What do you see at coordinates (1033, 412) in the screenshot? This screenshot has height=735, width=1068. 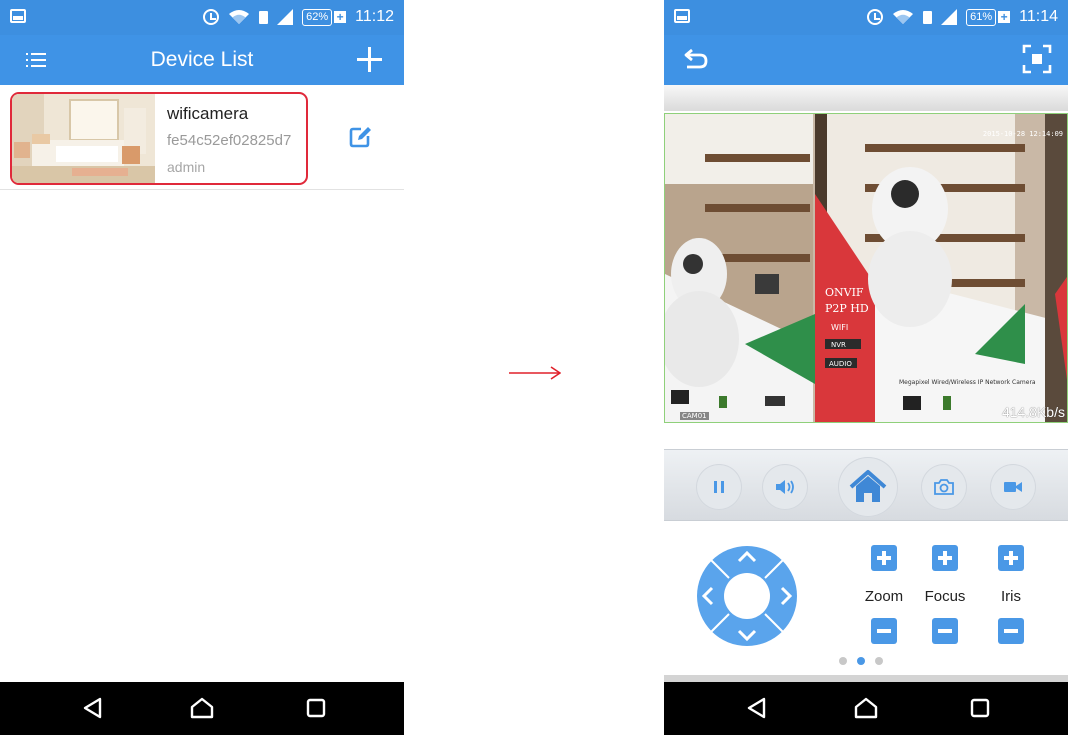 I see `bitrate-readout: 414.8Kb/s` at bounding box center [1033, 412].